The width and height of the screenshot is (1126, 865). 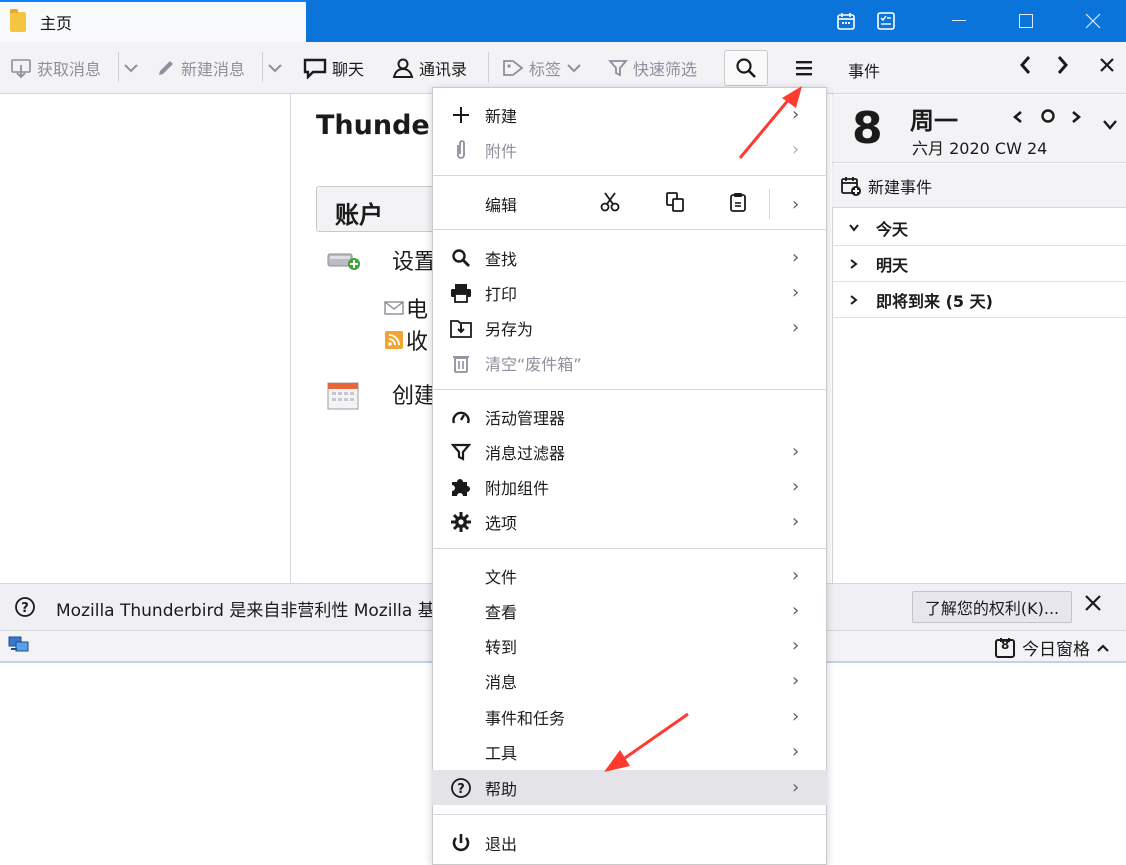 I want to click on trash-icon, so click(x=461, y=363).